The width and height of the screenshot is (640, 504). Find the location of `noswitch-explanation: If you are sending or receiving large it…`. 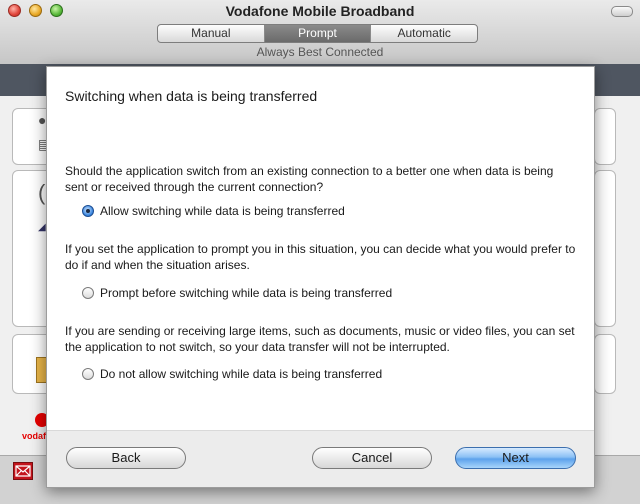

noswitch-explanation: If you are sending or receiving large it… is located at coordinates (320, 339).